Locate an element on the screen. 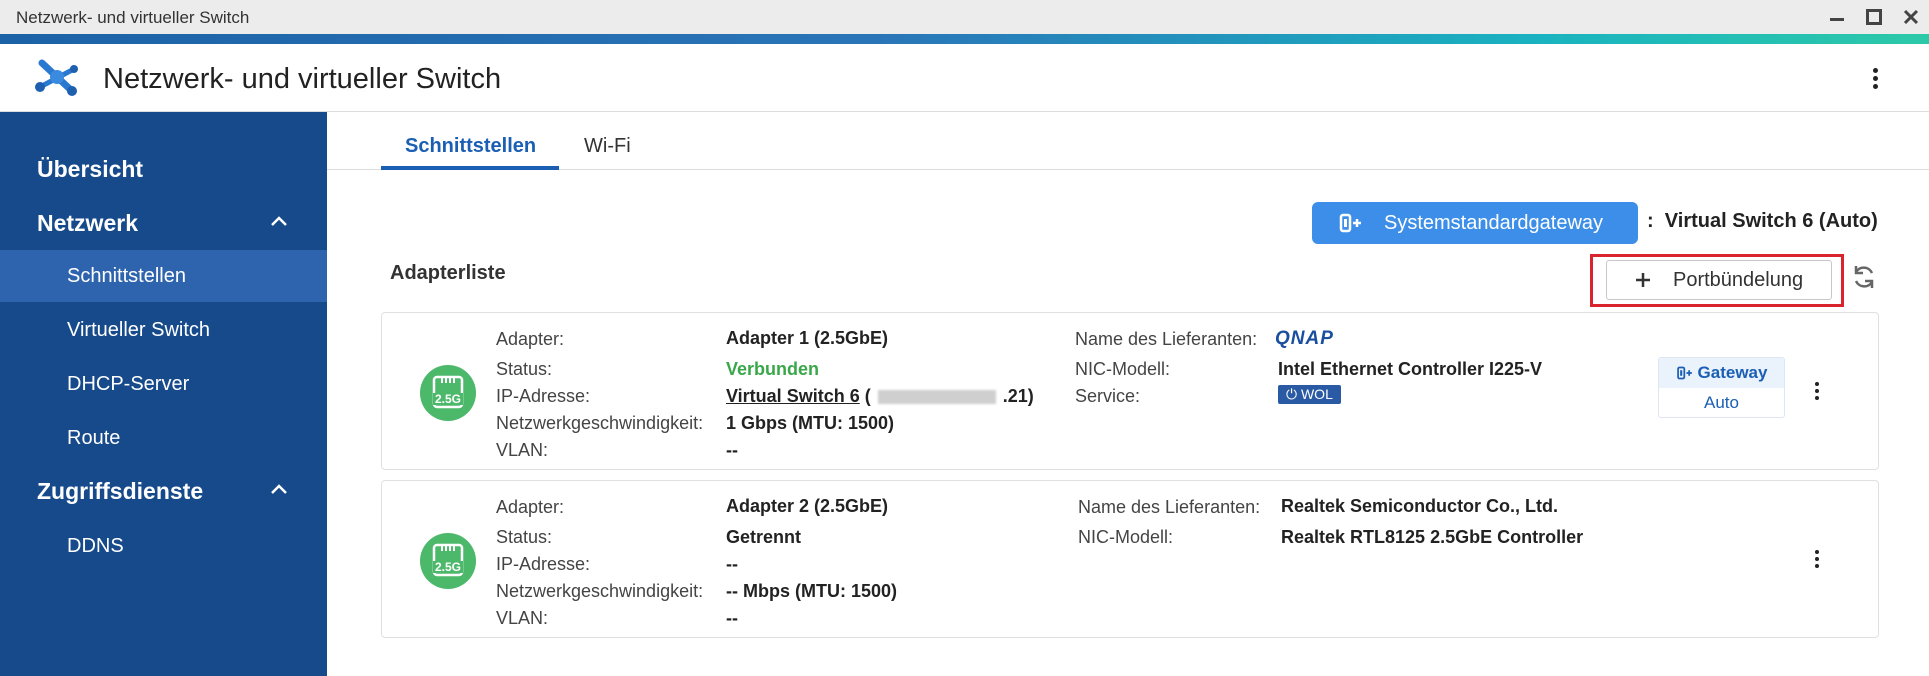  adapter-list-title: Adapterliste is located at coordinates (448, 273).